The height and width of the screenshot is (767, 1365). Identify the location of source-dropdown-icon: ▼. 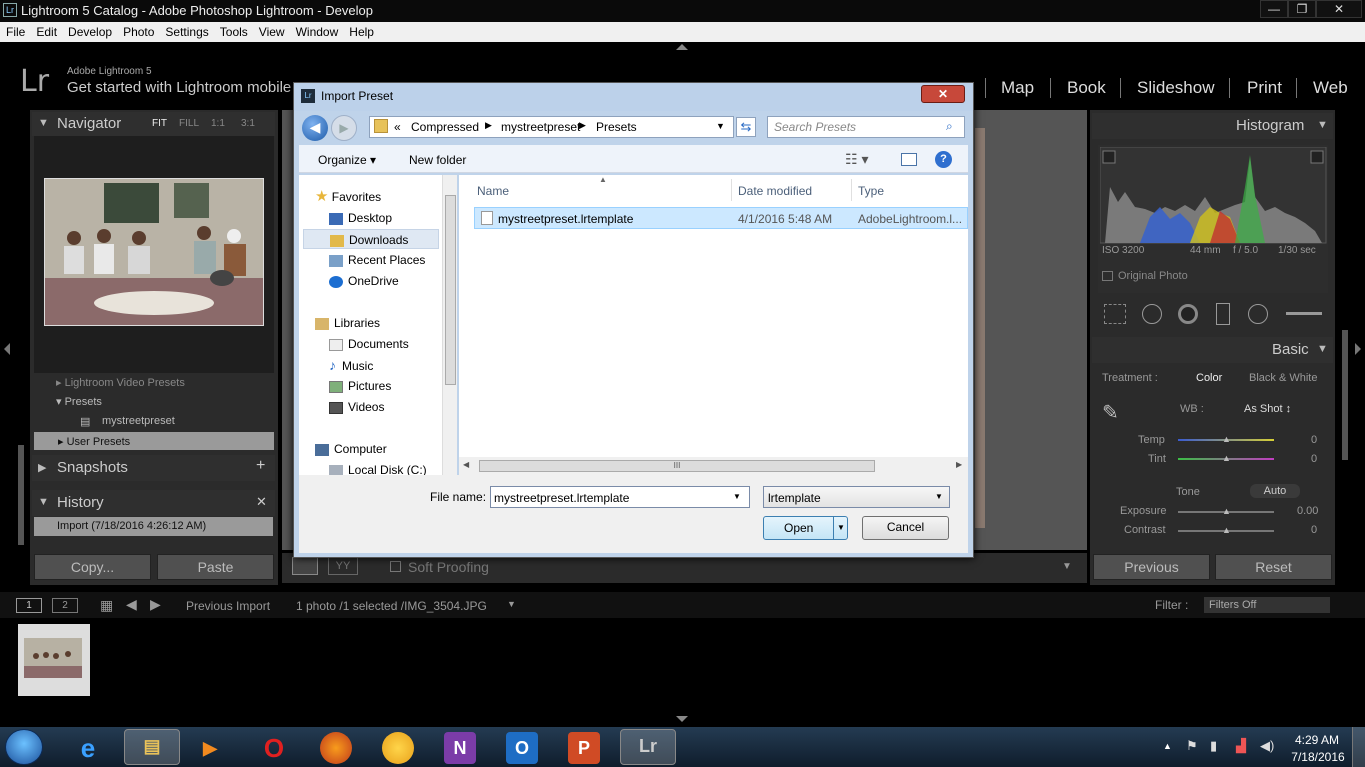
(511, 604).